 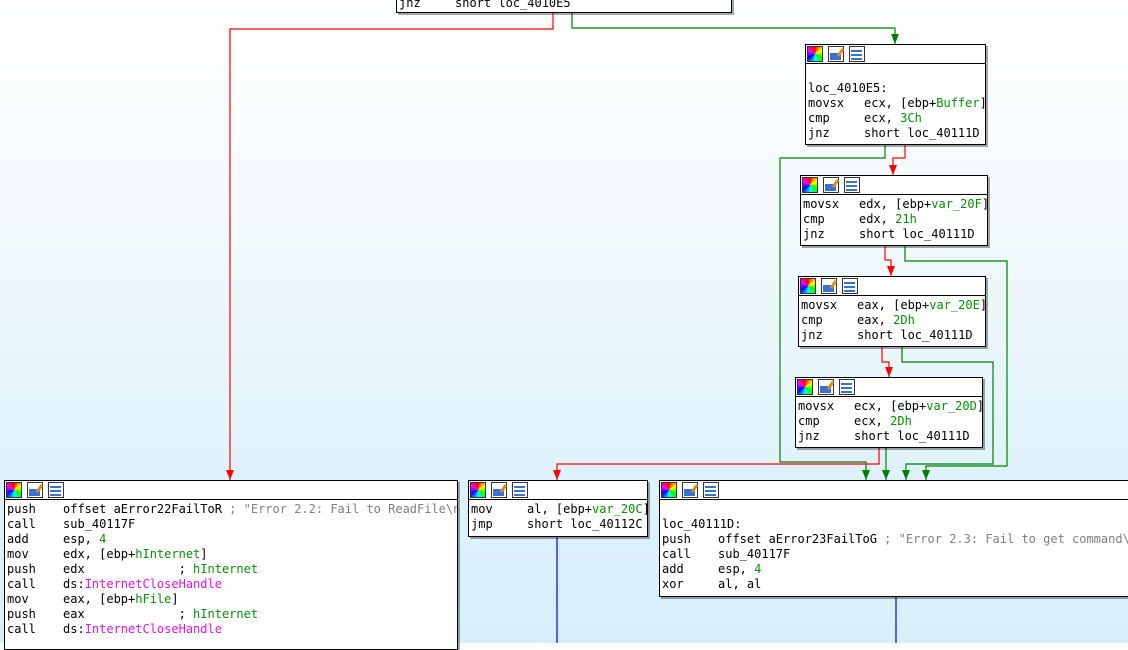 I want to click on code-line: cmp ecx, 3Ch, so click(x=896, y=118).